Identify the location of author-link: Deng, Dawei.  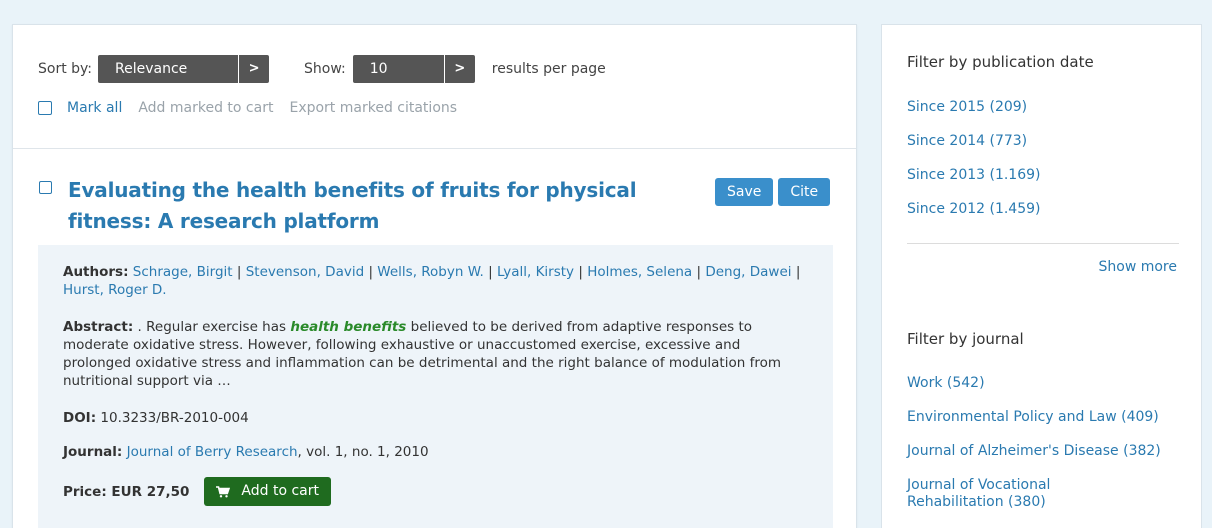
(748, 272).